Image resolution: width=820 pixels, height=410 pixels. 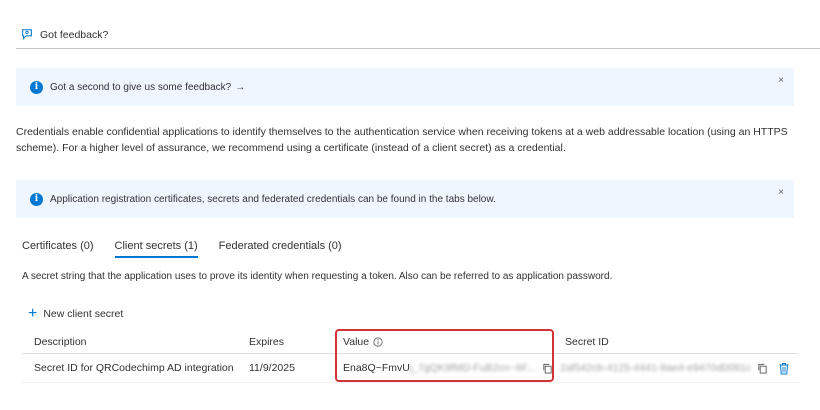 I want to click on tab-federated-credentials: Federated credentials (0), so click(x=280, y=249).